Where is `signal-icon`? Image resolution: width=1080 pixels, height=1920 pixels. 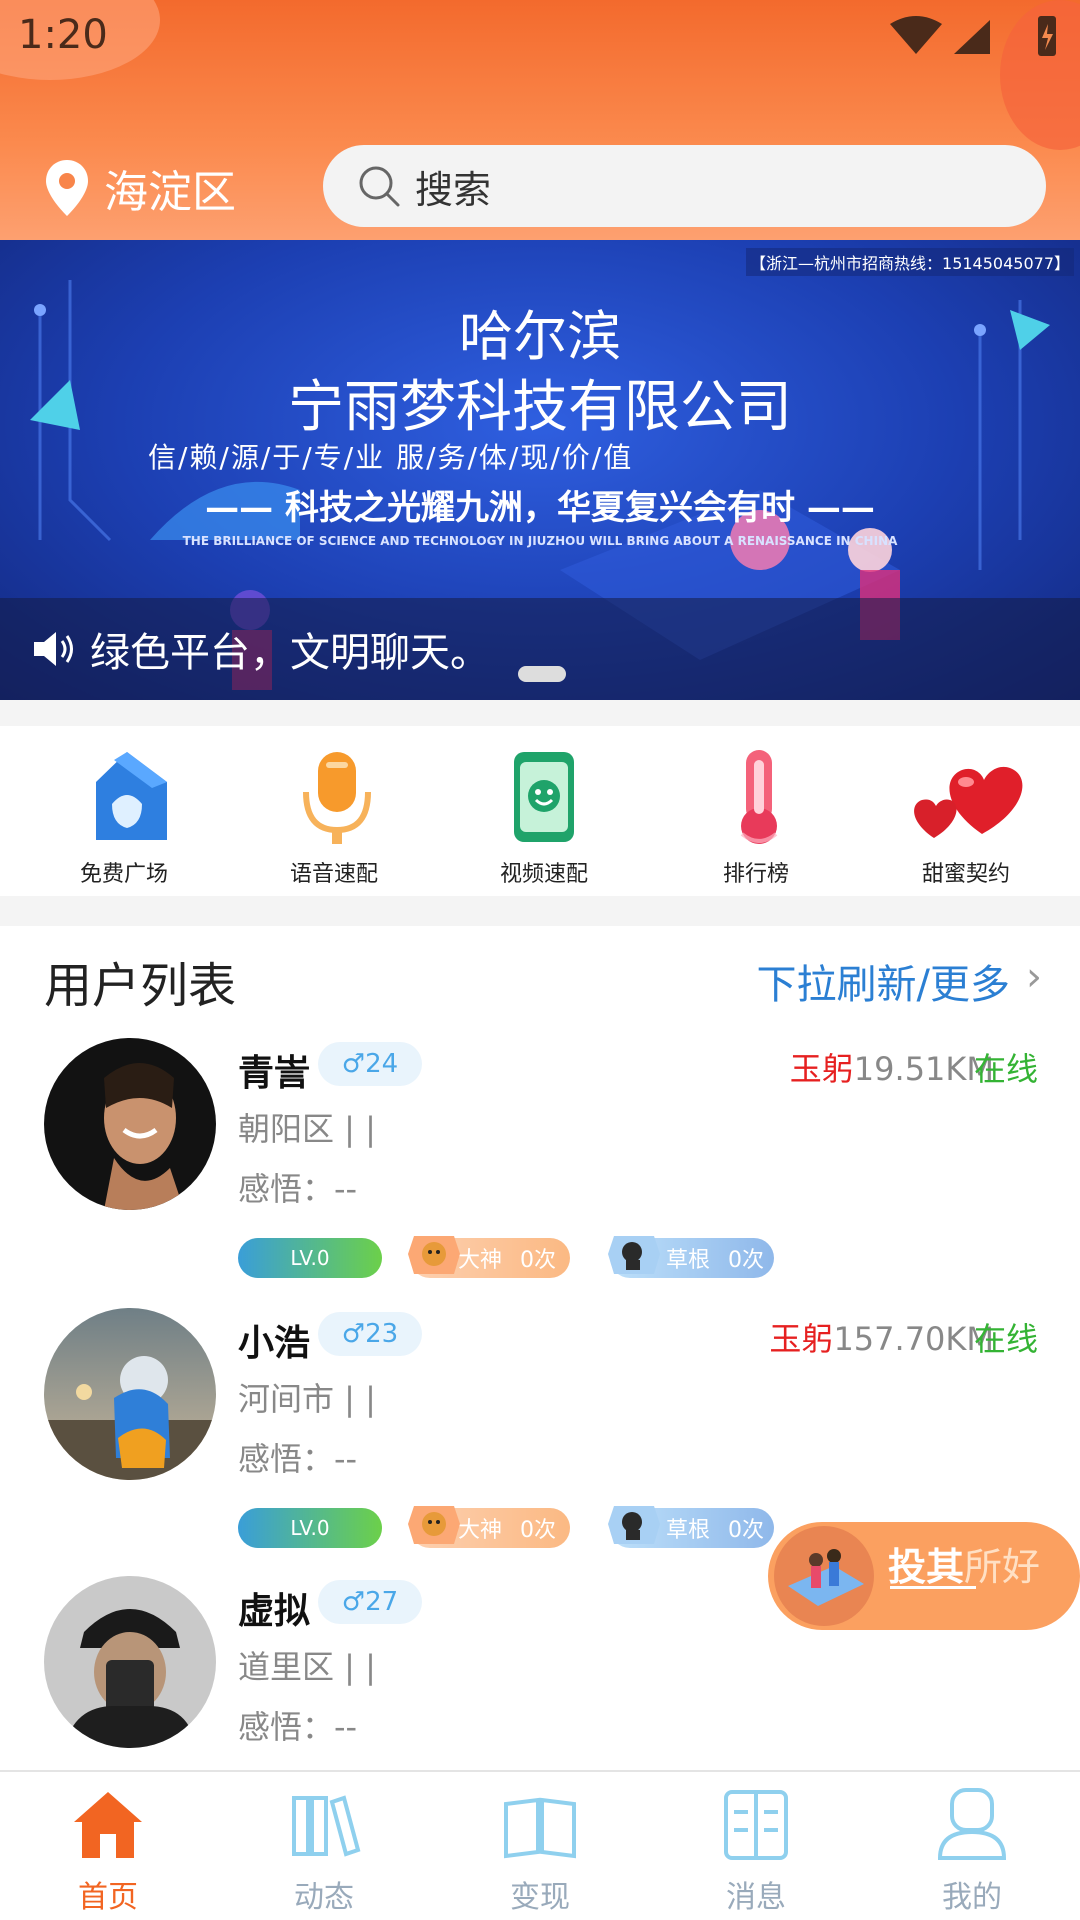 signal-icon is located at coordinates (972, 37).